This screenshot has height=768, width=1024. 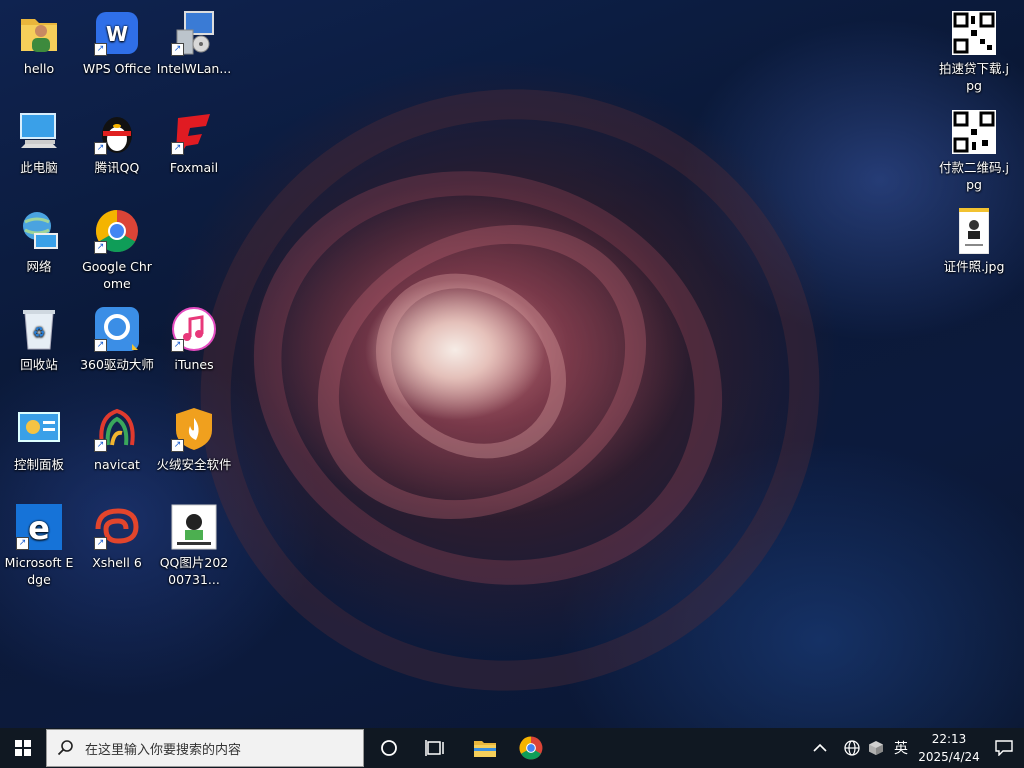 I want to click on taskbar: 在这里输入你要搜索的内容 英 22:13 2025/4/24, so click(x=512, y=748).